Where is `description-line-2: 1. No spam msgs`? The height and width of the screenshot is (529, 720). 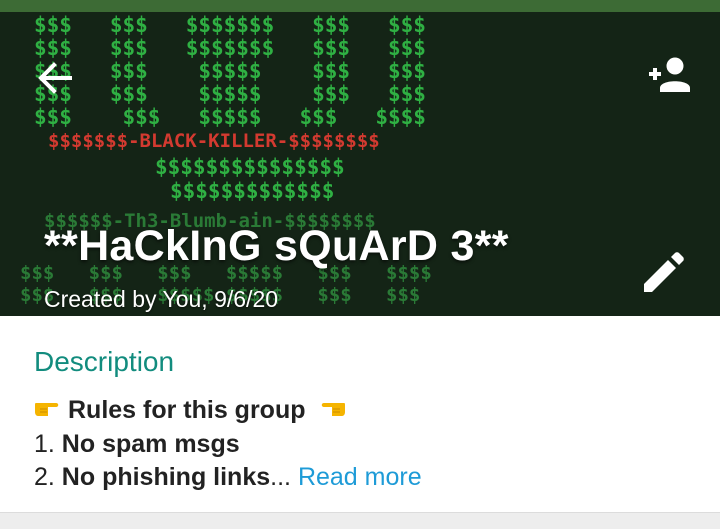 description-line-2: 1. No spam msgs is located at coordinates (137, 444).